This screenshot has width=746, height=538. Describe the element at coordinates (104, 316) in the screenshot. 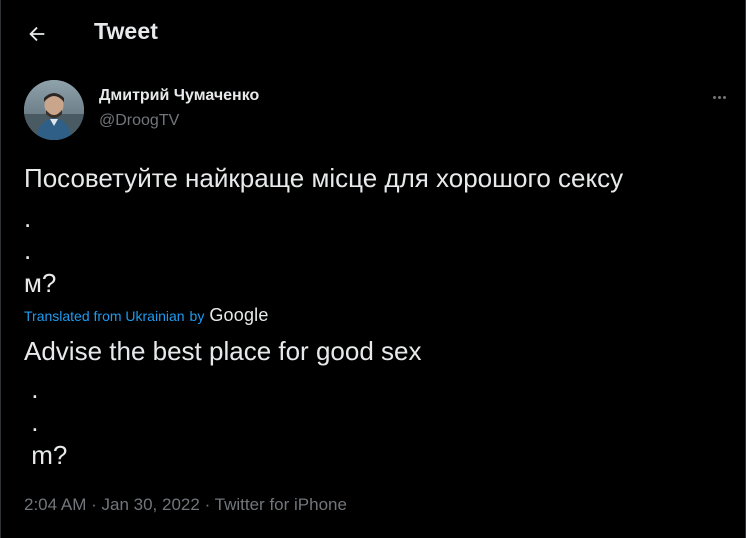

I see `translated-from-link: Translated from Ukrainian` at that location.